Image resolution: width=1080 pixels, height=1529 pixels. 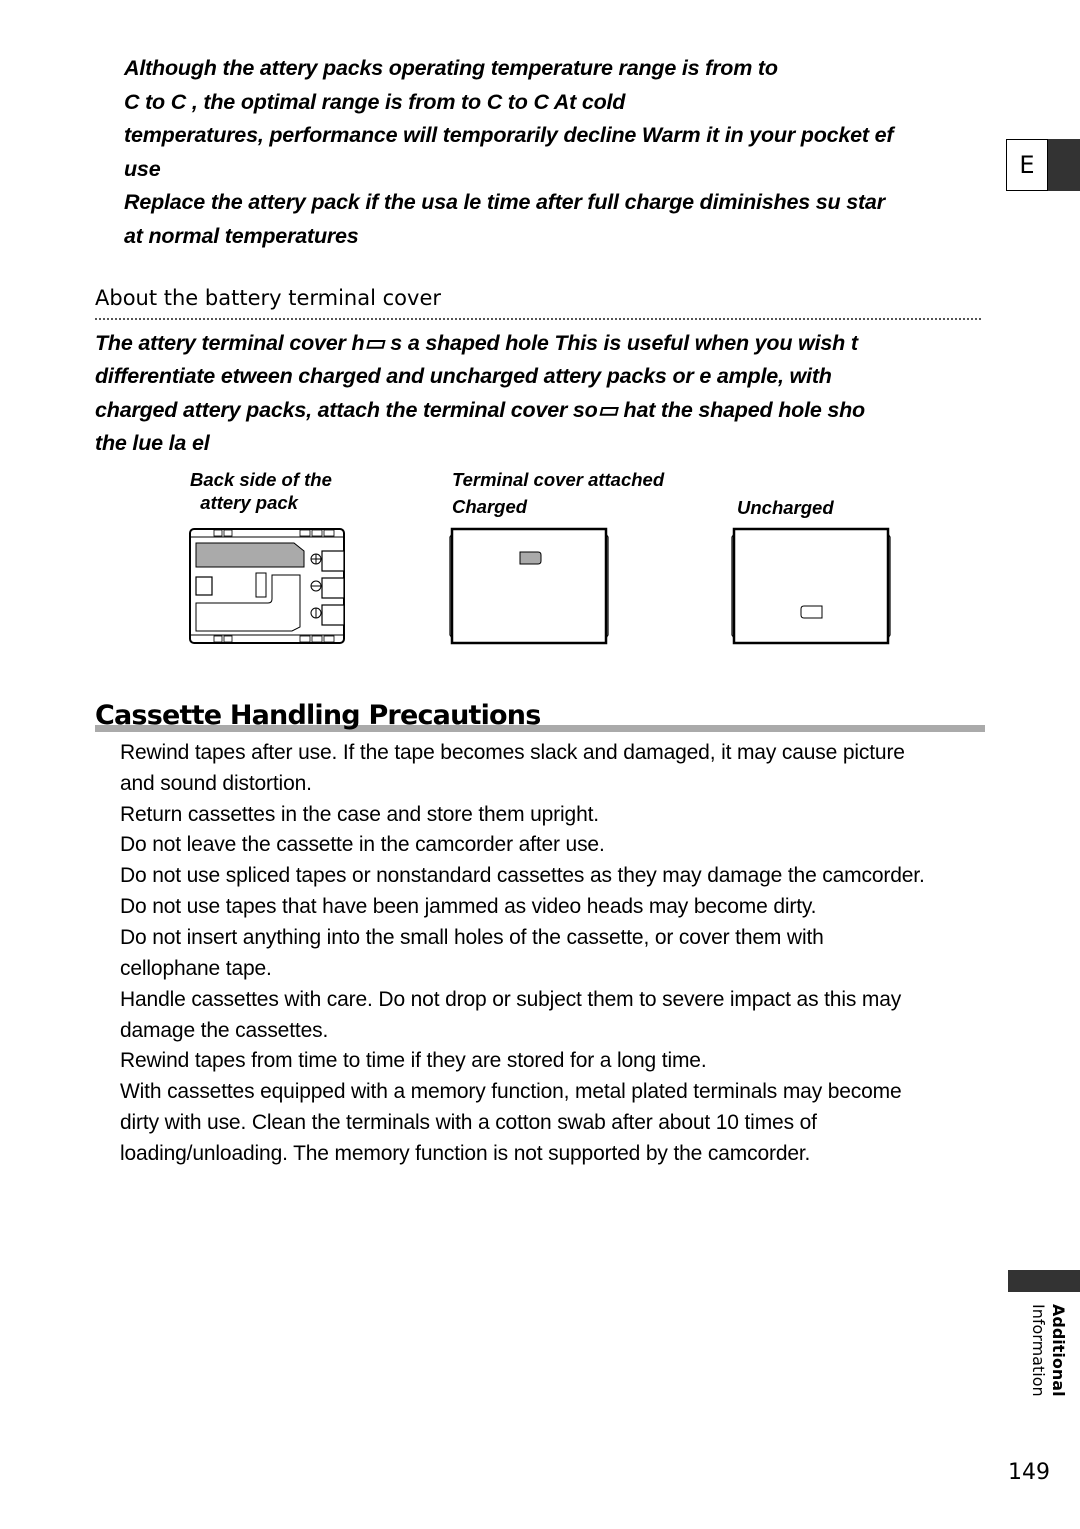 I want to click on uncharged-label: Uncharged, so click(x=785, y=507).